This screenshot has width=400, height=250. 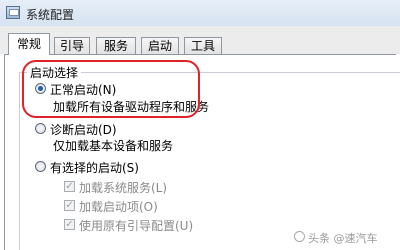 What do you see at coordinates (113, 146) in the screenshot?
I see `diagnostic-startup-description: 仅加载基本设备和服务` at bounding box center [113, 146].